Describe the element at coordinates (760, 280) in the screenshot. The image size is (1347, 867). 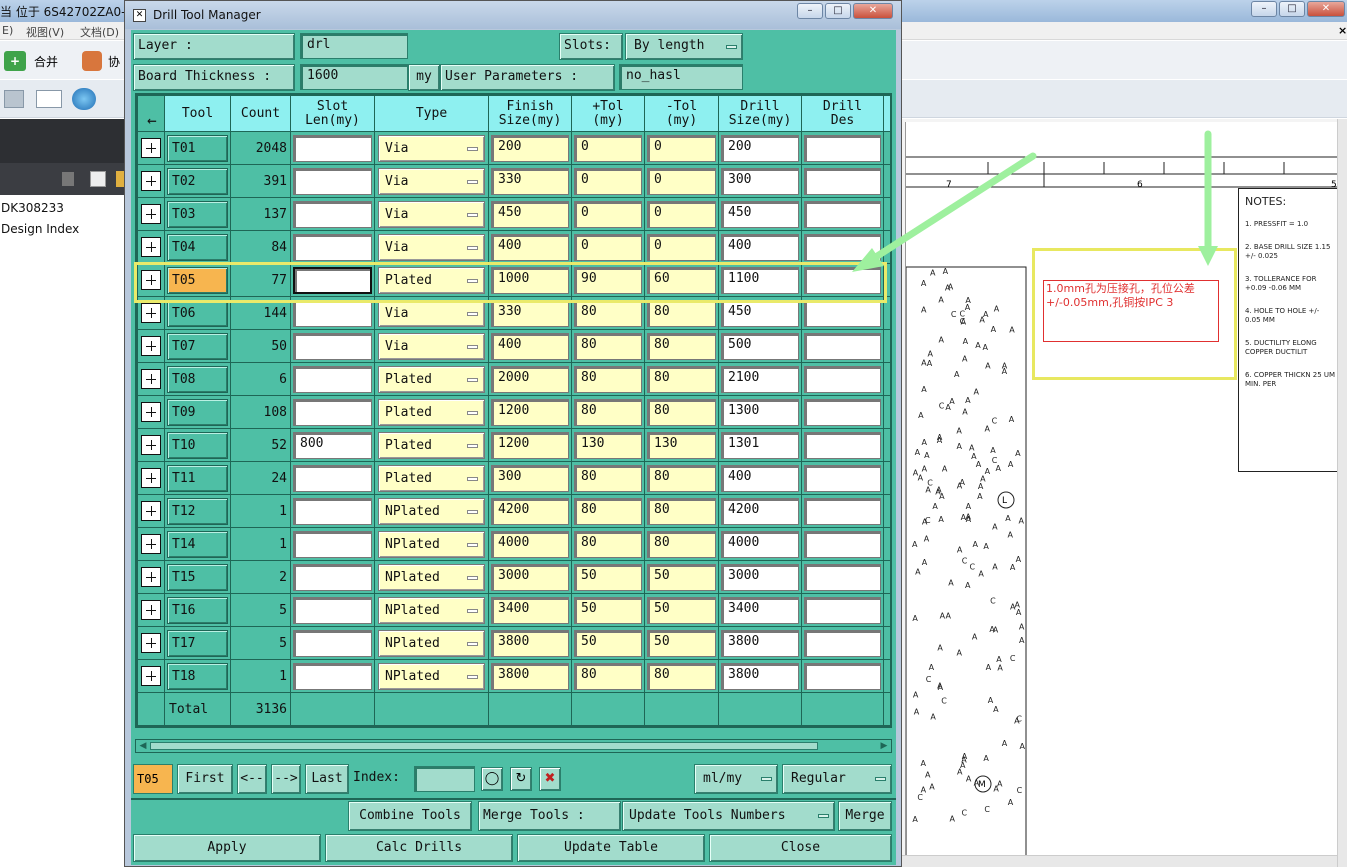
I see `drill-size-cell: 1100` at that location.